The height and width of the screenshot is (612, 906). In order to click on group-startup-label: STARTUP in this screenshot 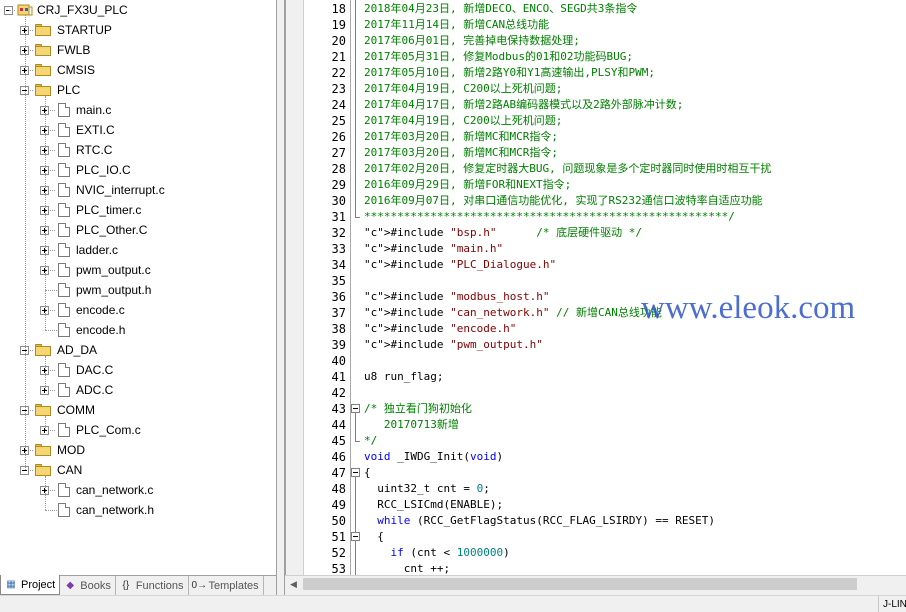, I will do `click(84, 30)`.